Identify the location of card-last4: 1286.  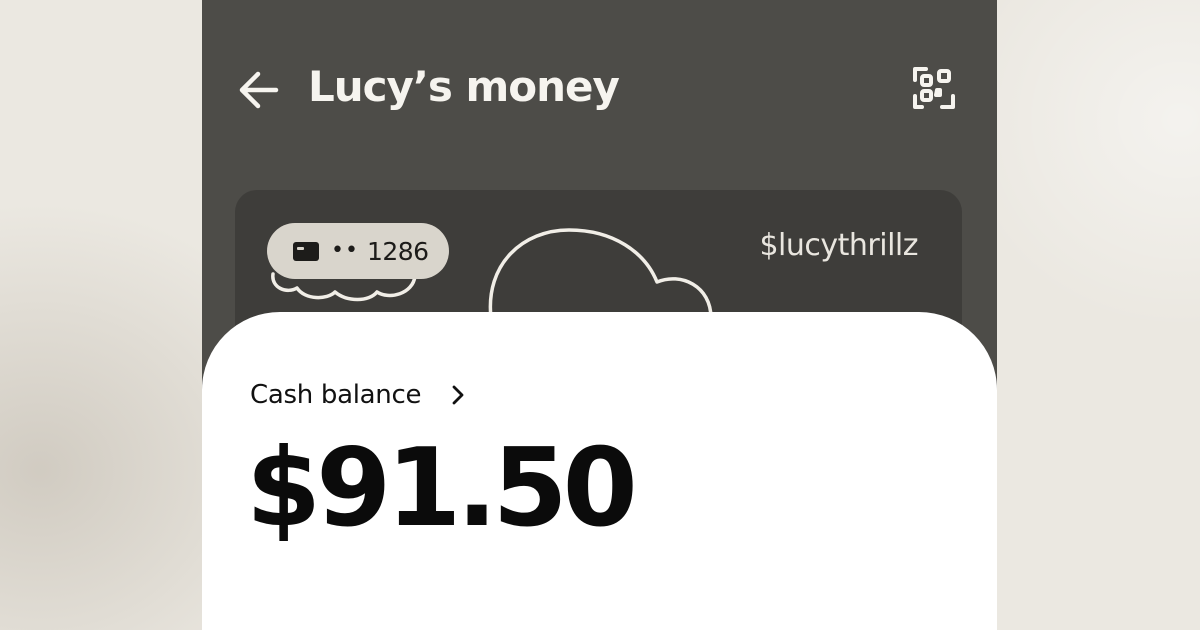
(397, 251).